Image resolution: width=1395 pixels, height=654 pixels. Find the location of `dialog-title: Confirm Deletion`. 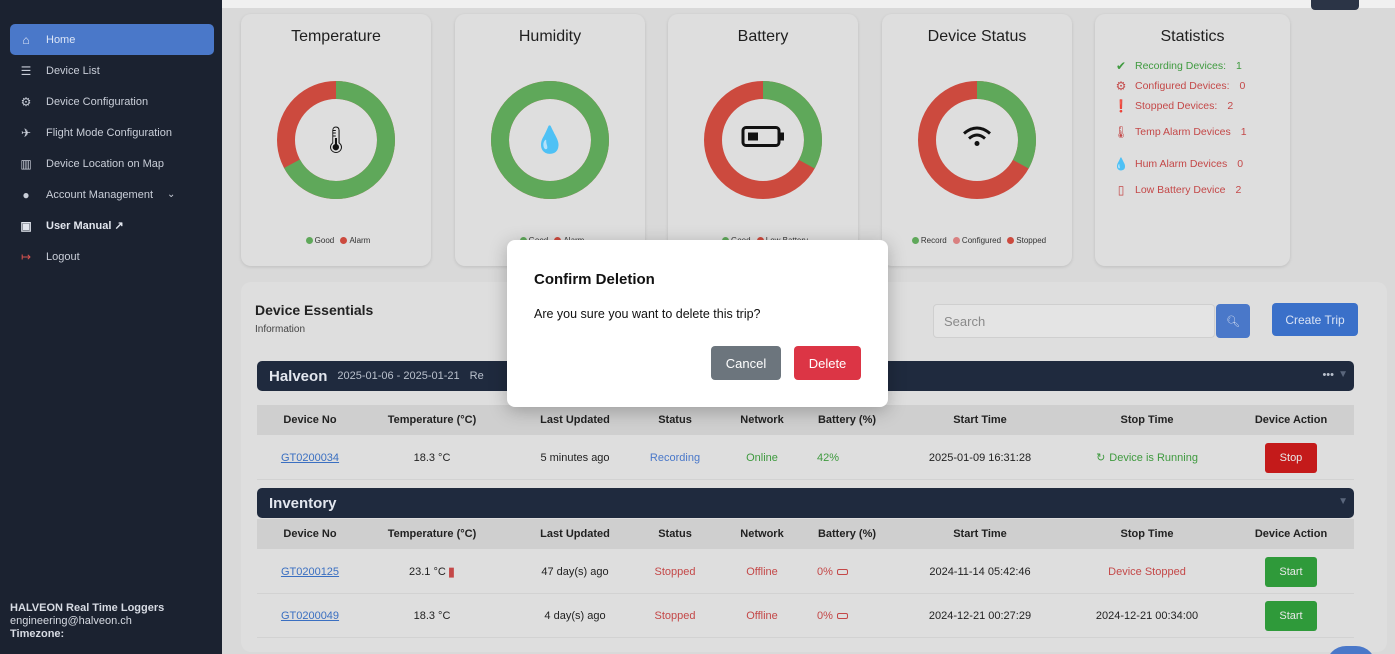

dialog-title: Confirm Deletion is located at coordinates (594, 279).